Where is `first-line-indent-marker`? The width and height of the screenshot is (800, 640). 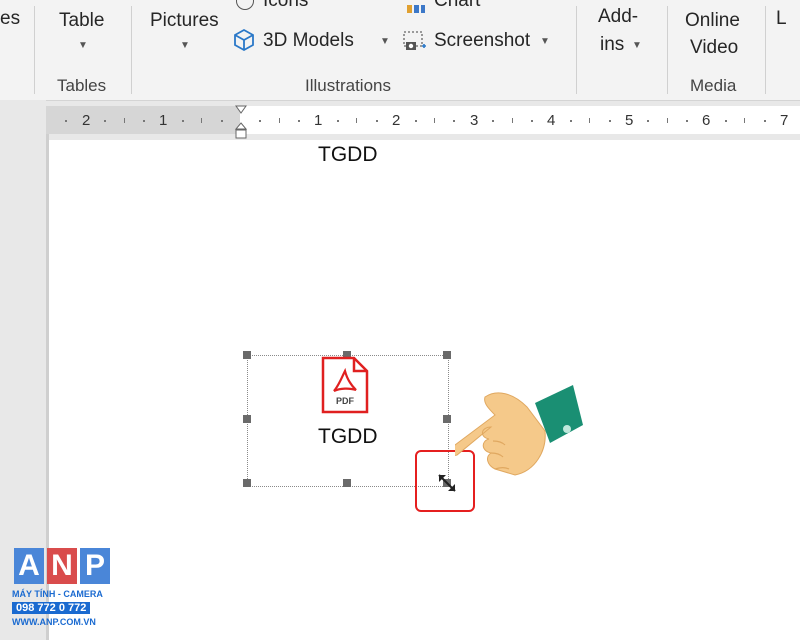 first-line-indent-marker is located at coordinates (241, 111).